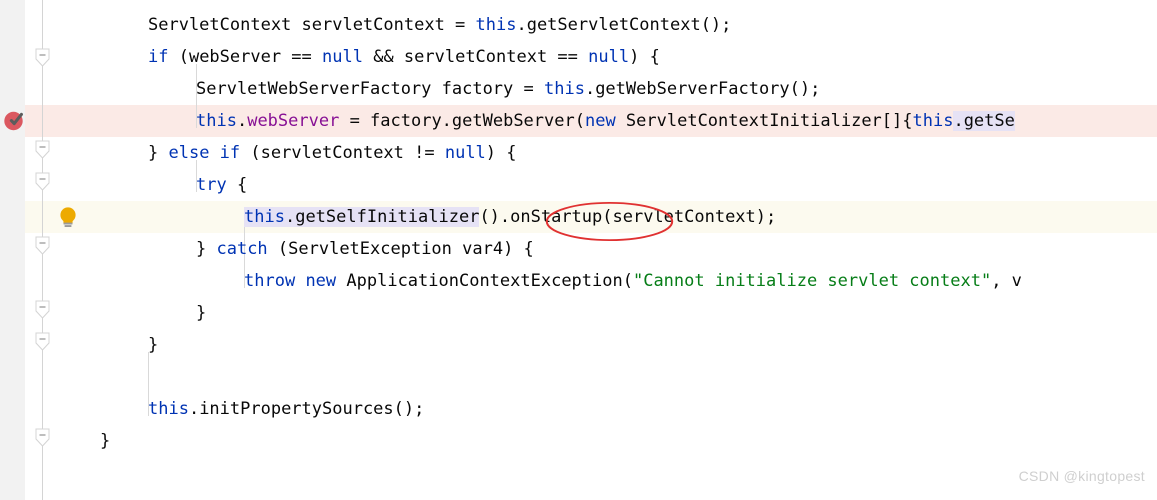  What do you see at coordinates (702, 89) in the screenshot?
I see `code-token-plain: .getWebServerFactory();` at bounding box center [702, 89].